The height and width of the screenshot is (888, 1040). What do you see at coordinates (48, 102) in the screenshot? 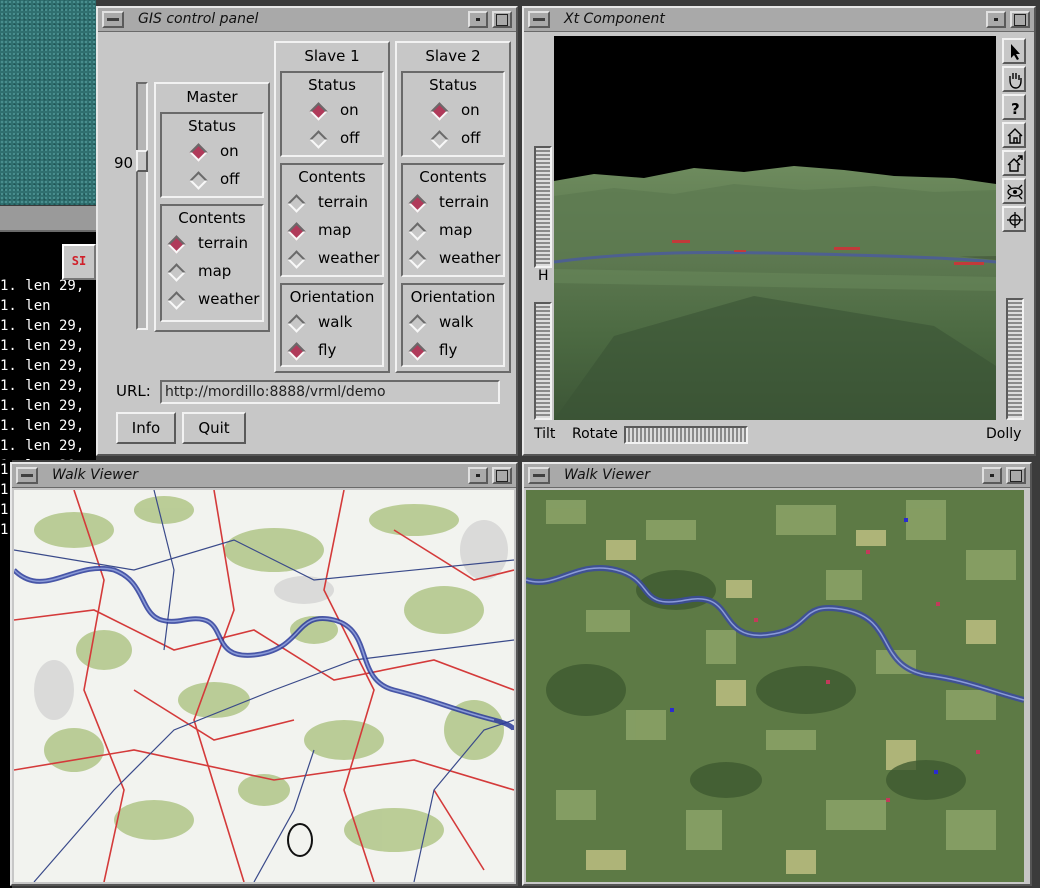
I see `desktop-background` at bounding box center [48, 102].